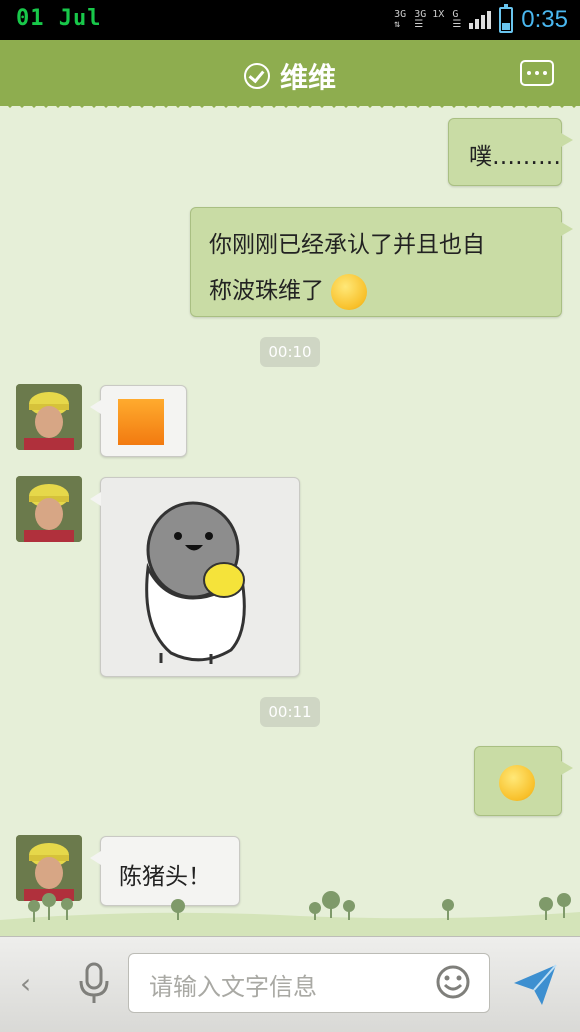 Image resolution: width=580 pixels, height=1032 pixels. I want to click on network-g-label: G ☰, so click(457, 19).